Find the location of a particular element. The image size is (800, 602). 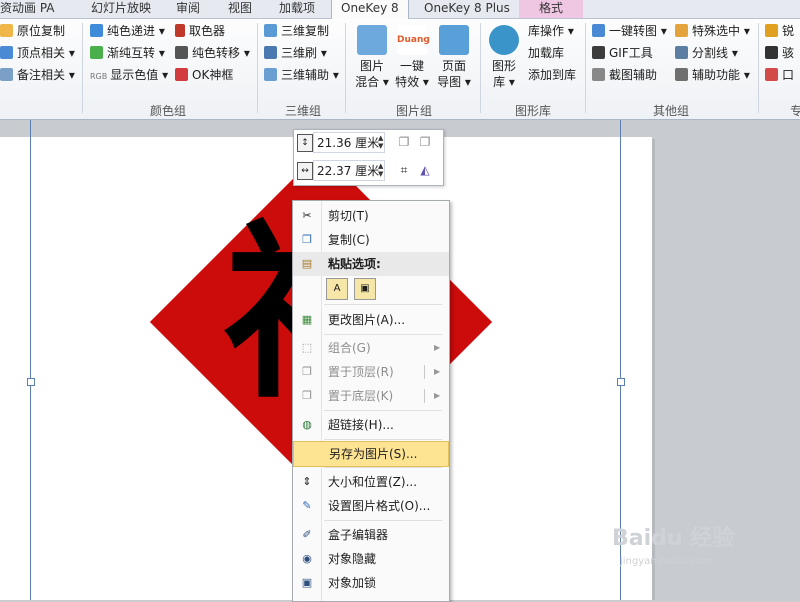

send-backward-icon: ❐ is located at coordinates (425, 142).